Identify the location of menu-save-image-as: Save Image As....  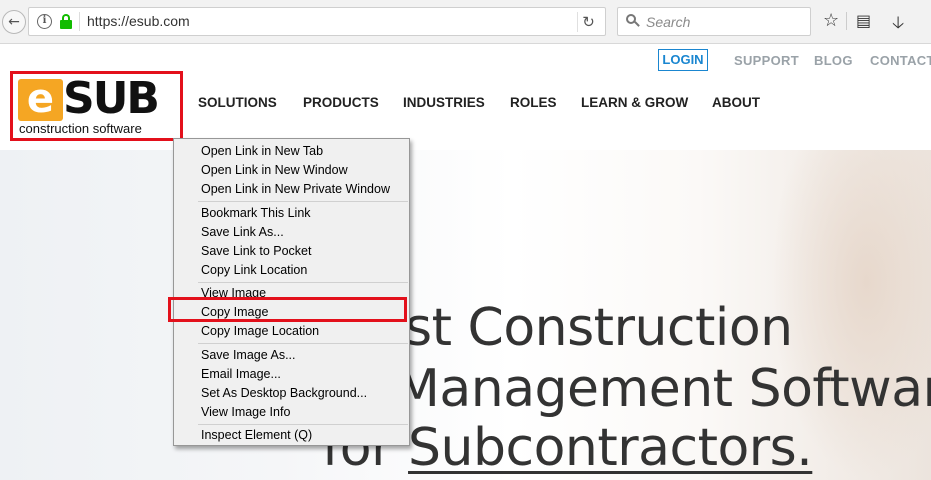
(248, 355).